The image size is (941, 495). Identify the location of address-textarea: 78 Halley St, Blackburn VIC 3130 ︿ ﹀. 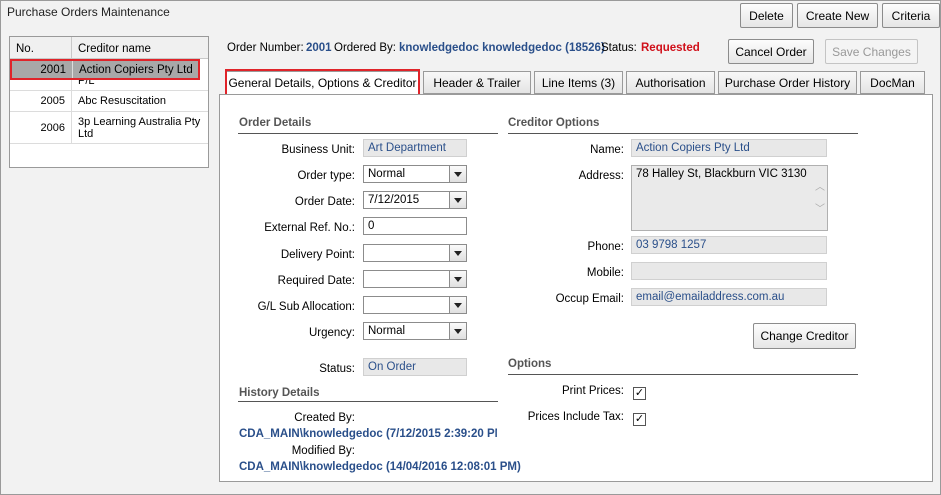
(729, 198).